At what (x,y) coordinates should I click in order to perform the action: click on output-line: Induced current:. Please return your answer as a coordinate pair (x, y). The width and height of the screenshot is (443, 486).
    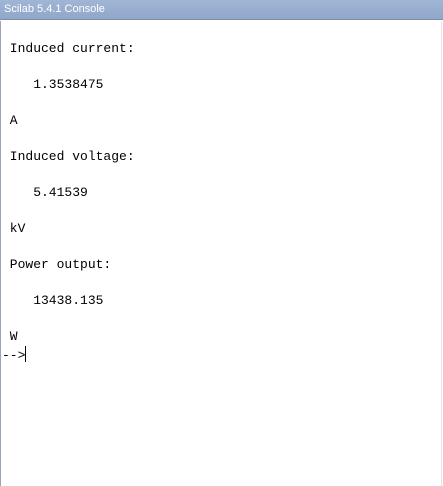
    Looking at the image, I should click on (68, 48).